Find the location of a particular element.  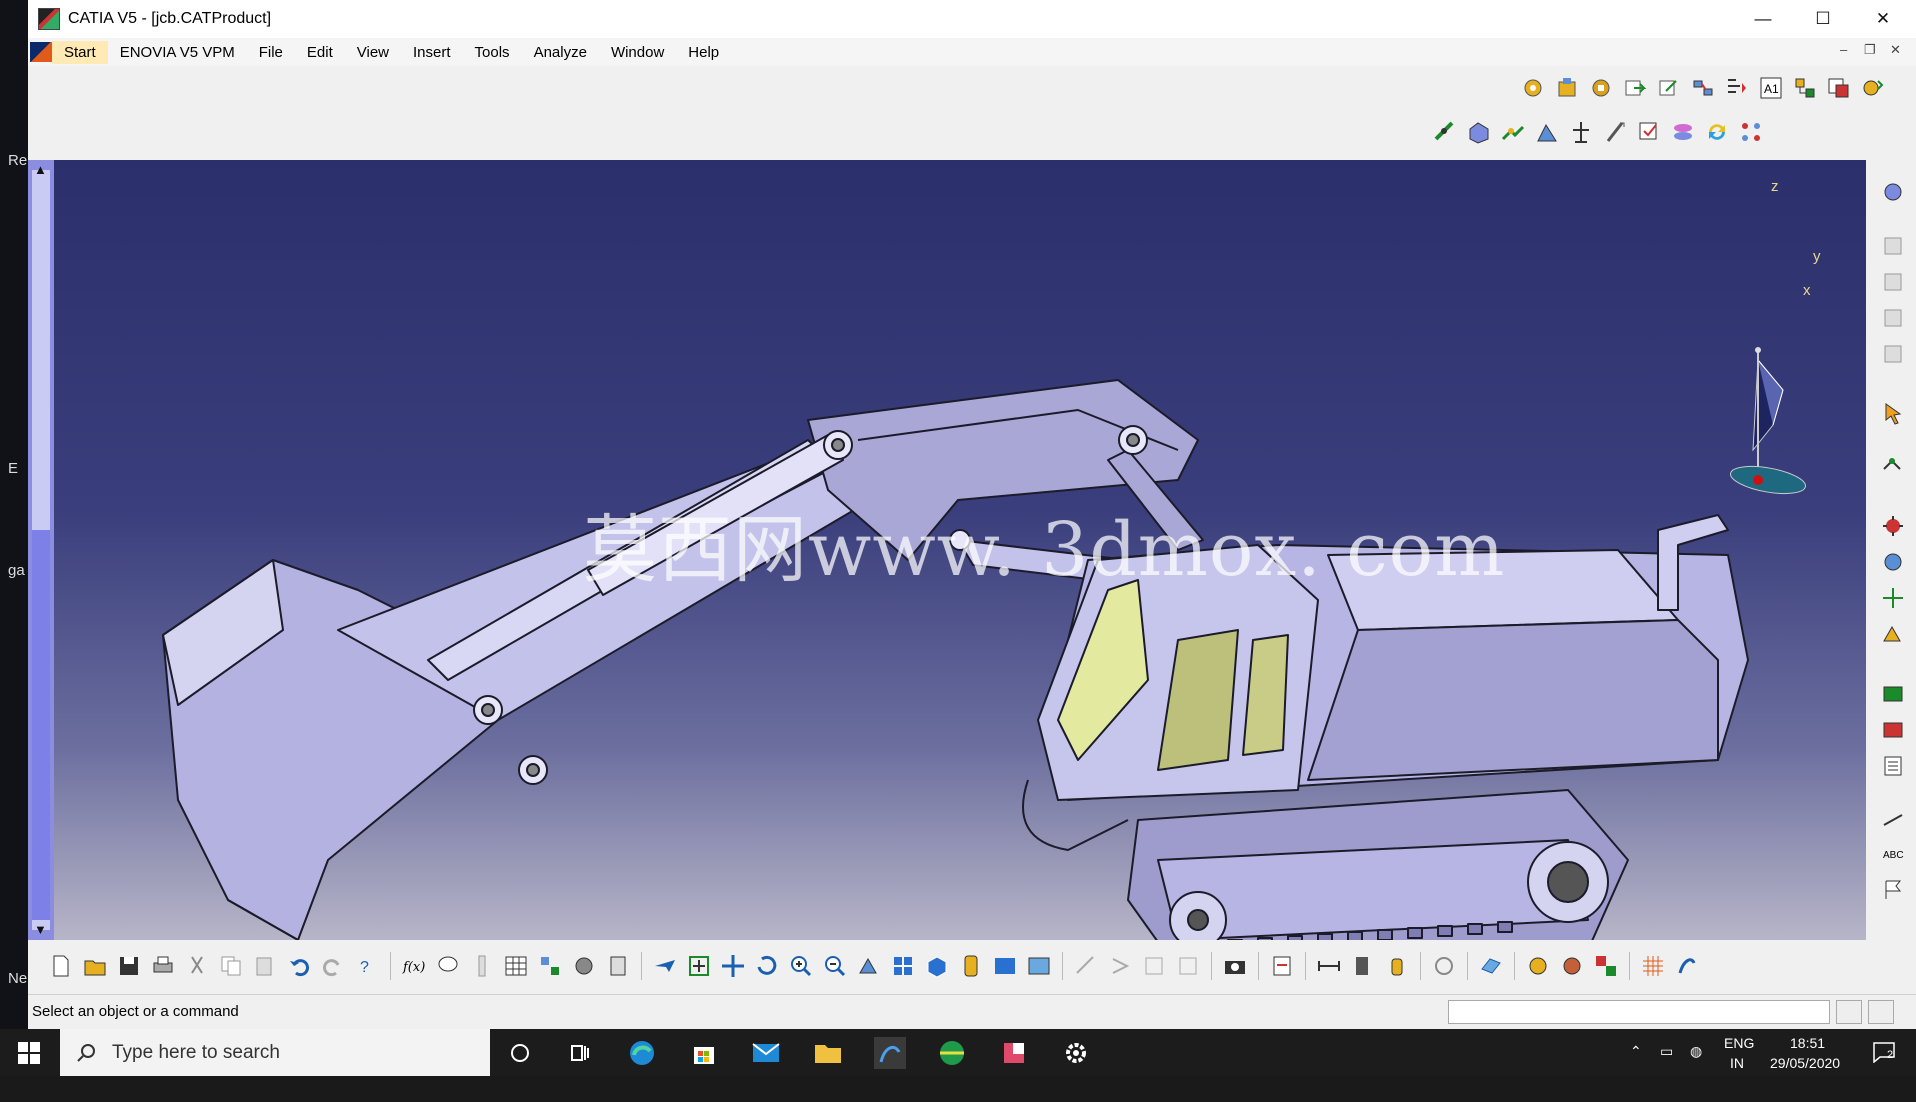

file-explorer-icon is located at coordinates (828, 1053).